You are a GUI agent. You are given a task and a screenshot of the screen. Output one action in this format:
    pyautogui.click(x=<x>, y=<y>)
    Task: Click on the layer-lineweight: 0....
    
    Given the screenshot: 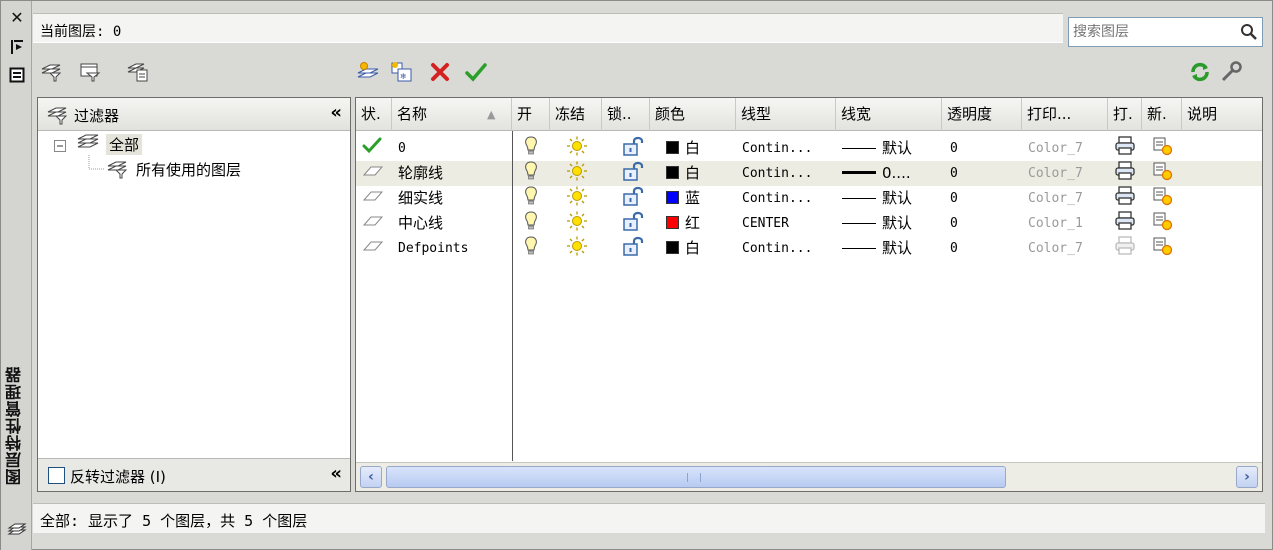 What is the action you would take?
    pyautogui.click(x=876, y=173)
    